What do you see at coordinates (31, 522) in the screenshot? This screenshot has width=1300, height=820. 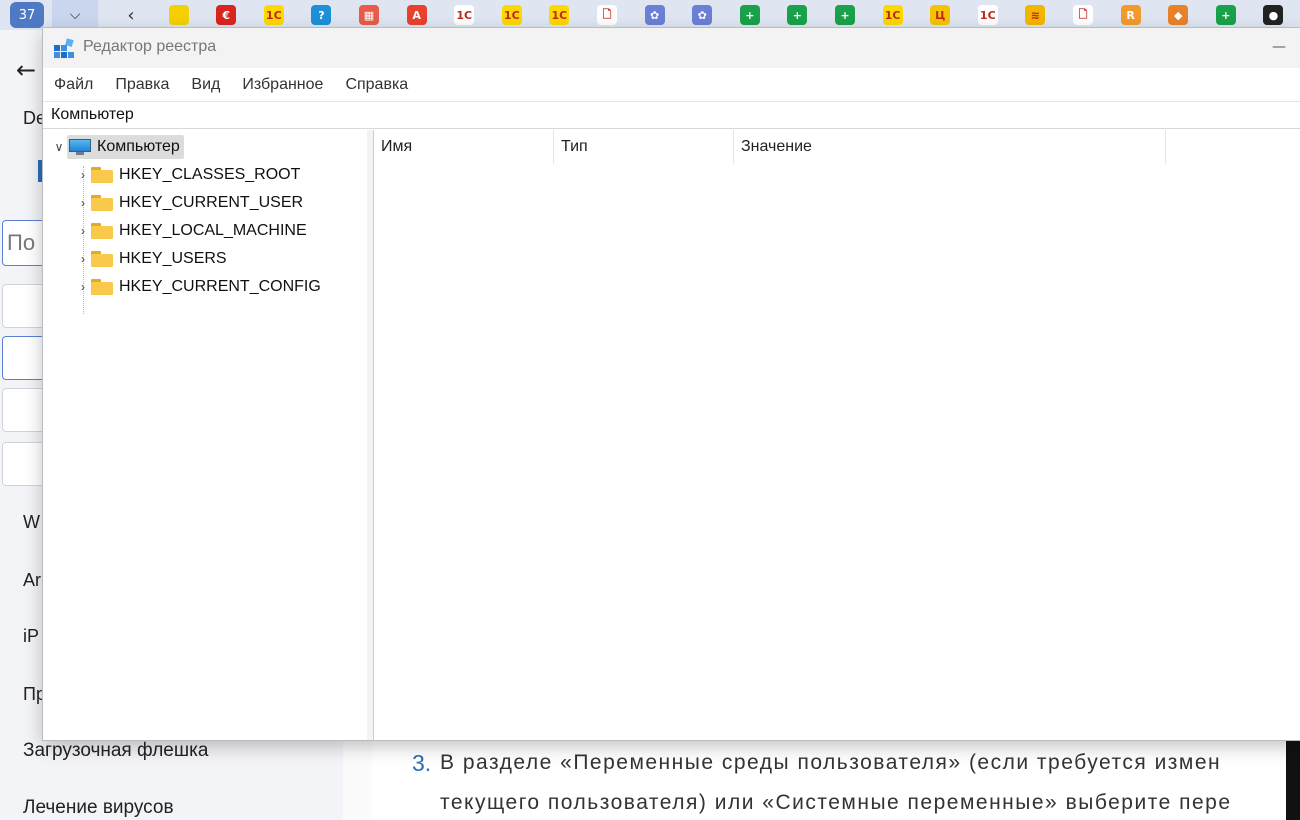 I see `background-fragment: W` at bounding box center [31, 522].